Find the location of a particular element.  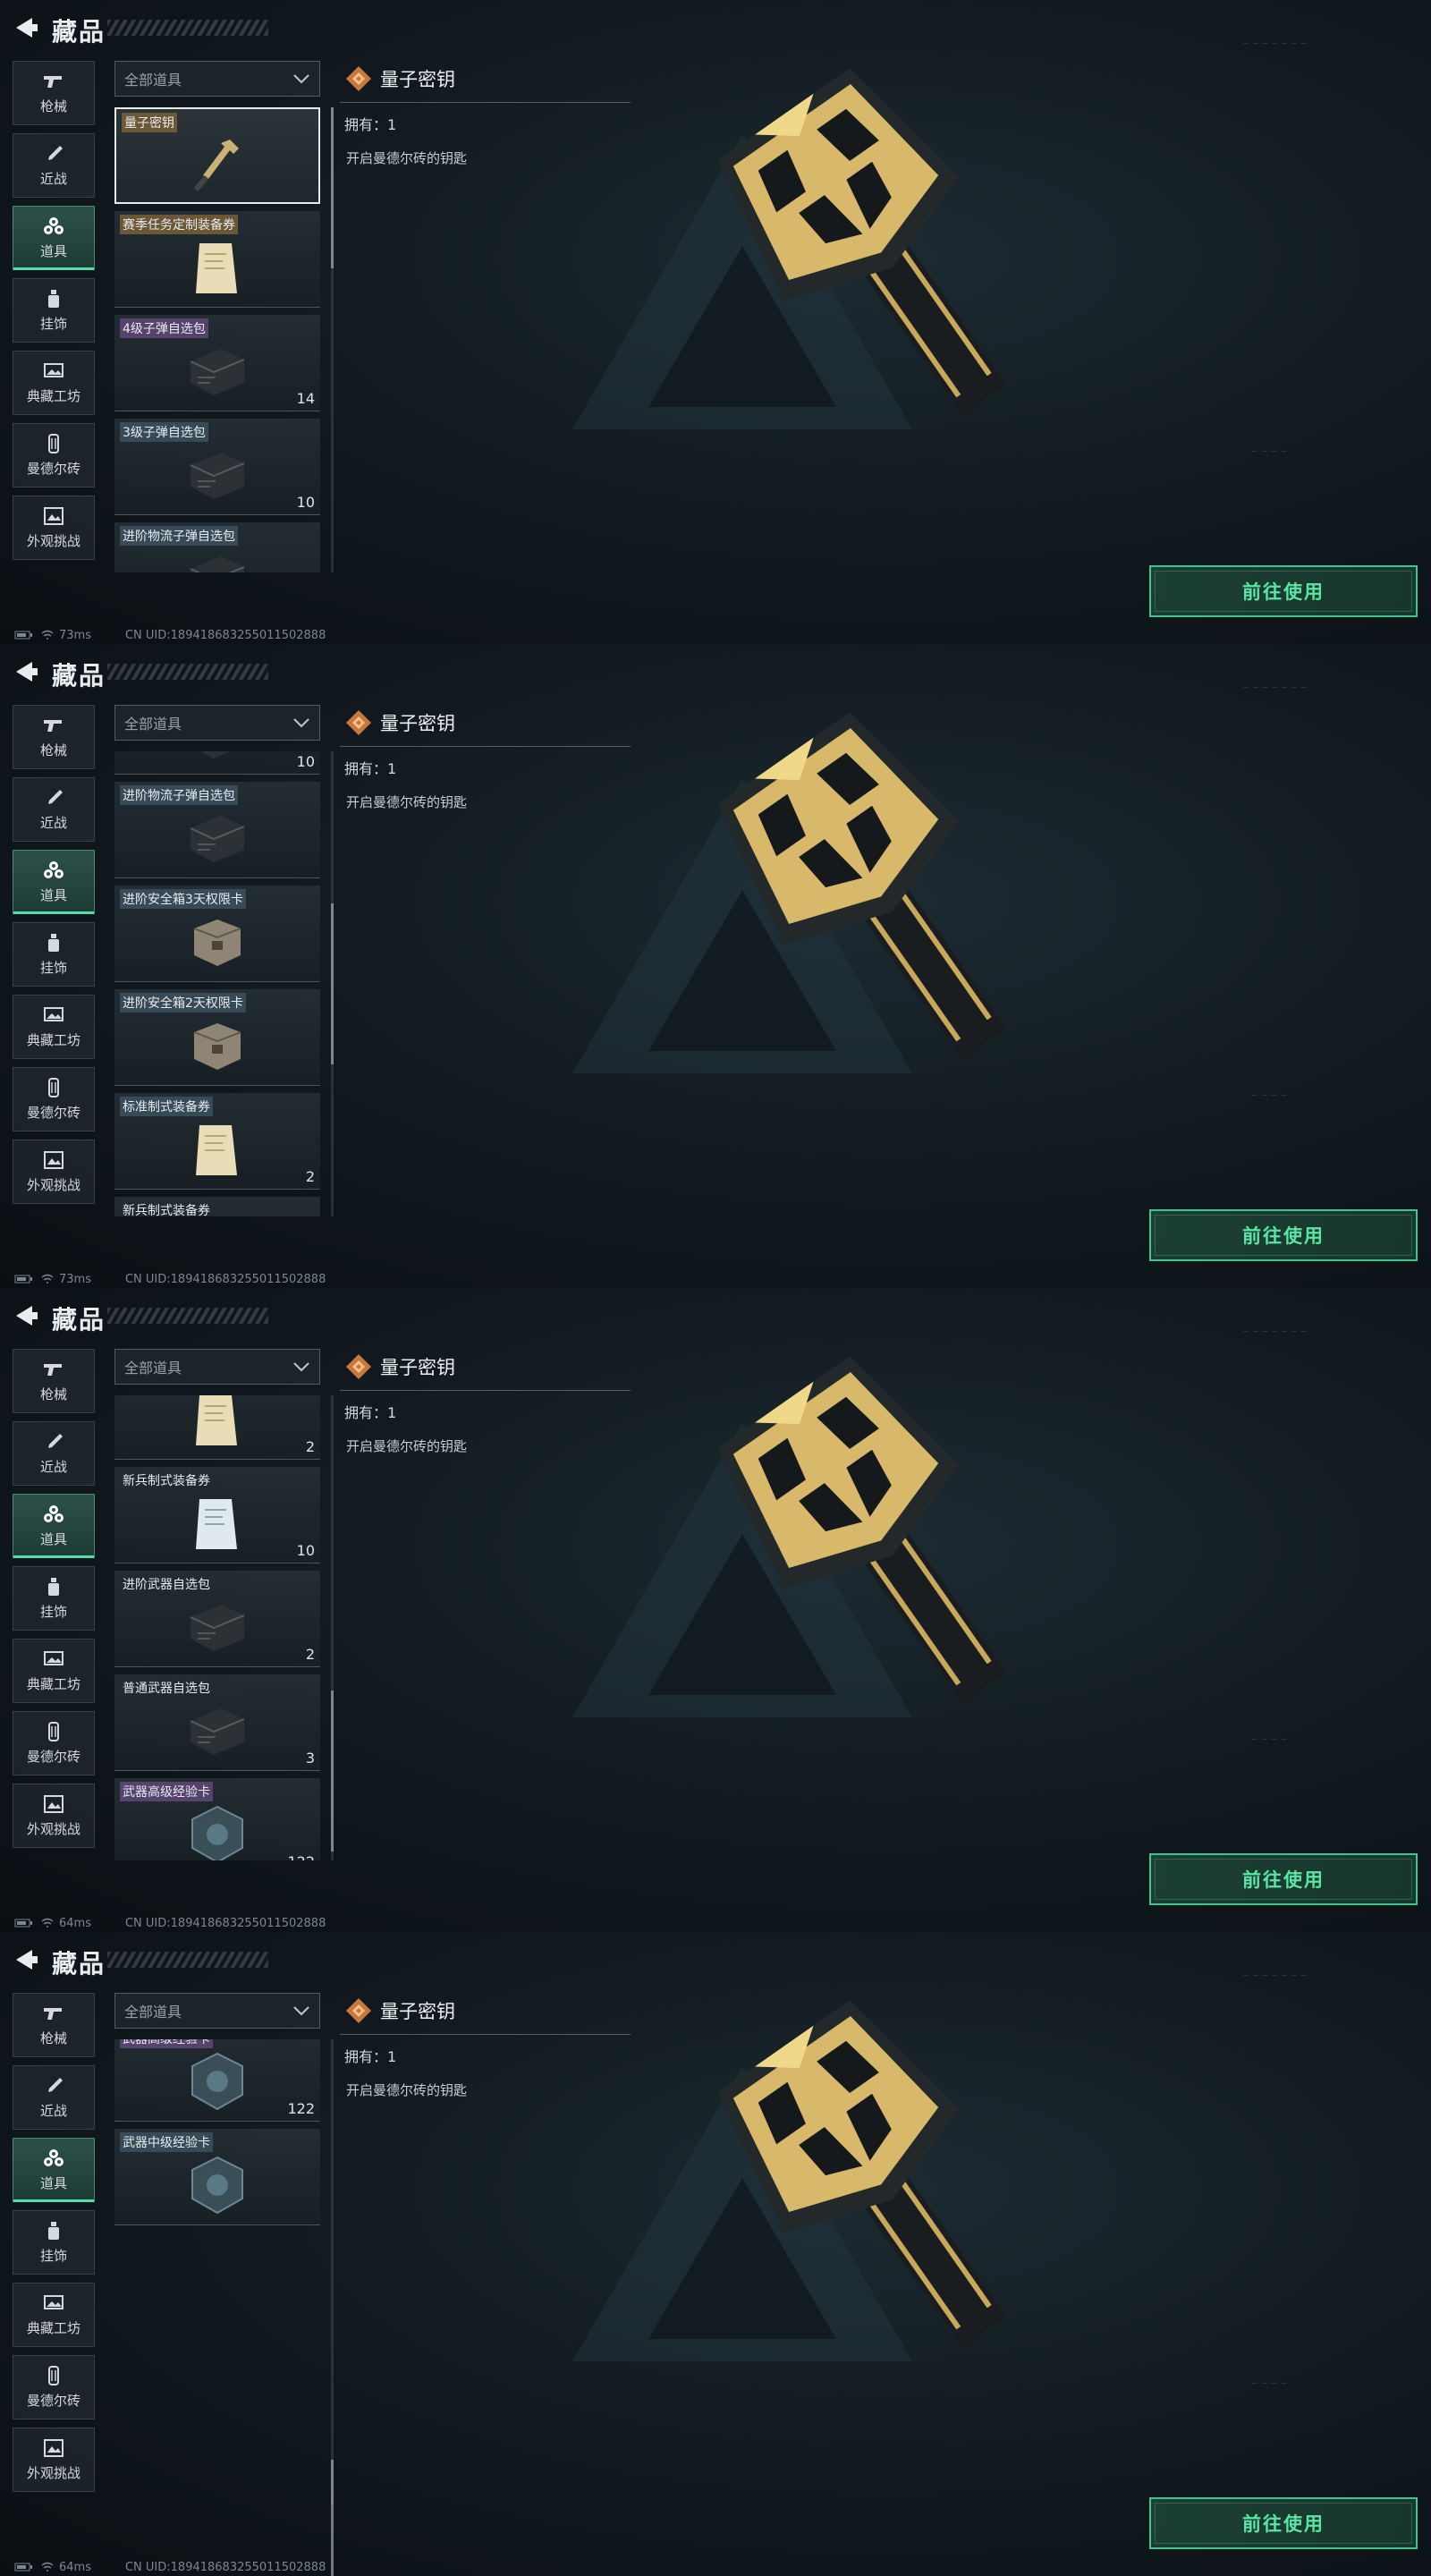

item-card: 武器中级经验卡 is located at coordinates (217, 2177).